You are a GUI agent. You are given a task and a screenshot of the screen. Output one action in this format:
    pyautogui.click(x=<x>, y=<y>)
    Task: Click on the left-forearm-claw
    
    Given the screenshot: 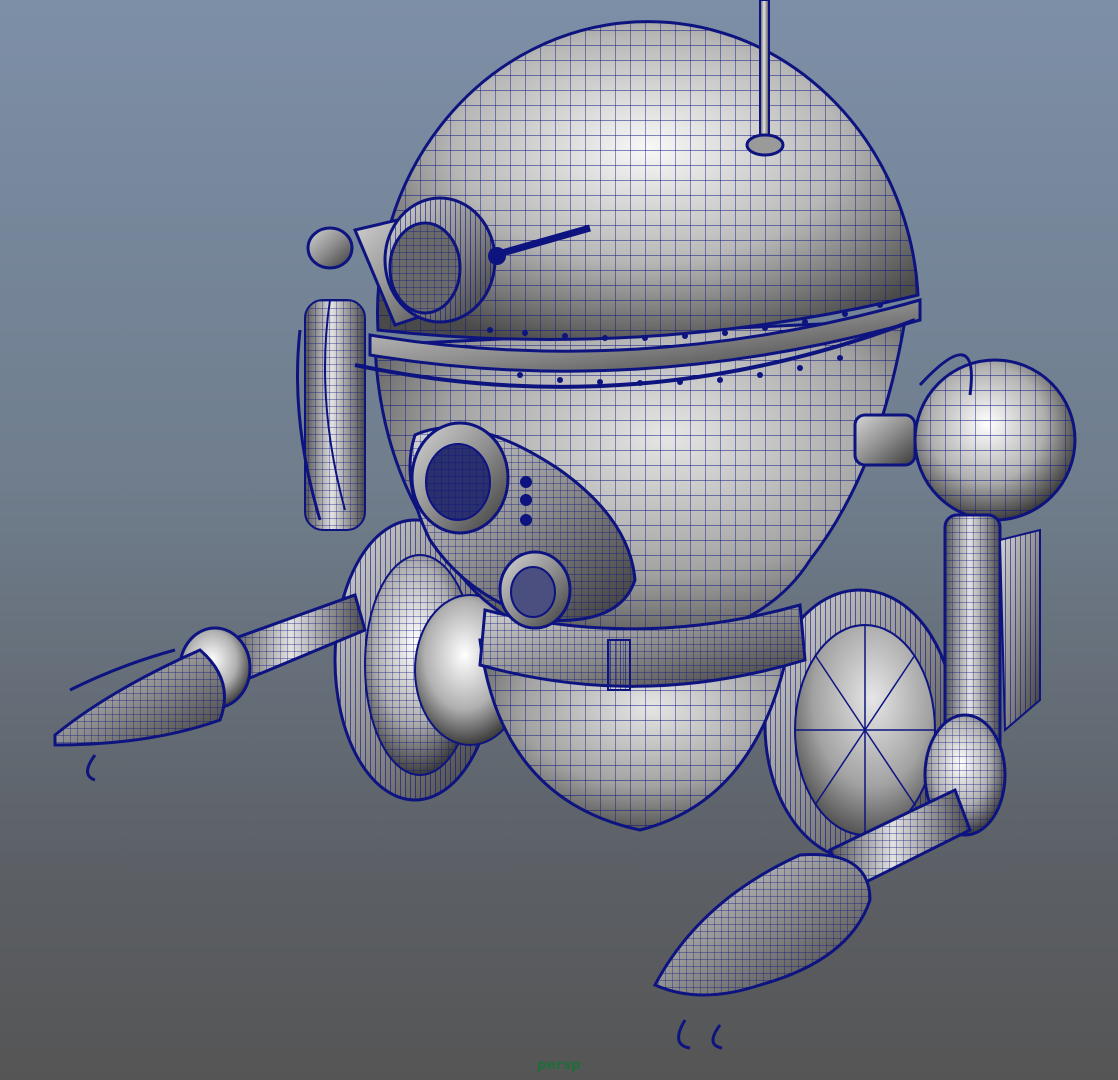 What is the action you would take?
    pyautogui.click(x=210, y=687)
    